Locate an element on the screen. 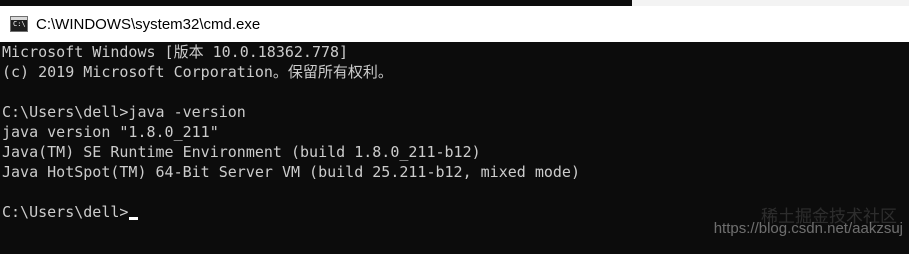 The height and width of the screenshot is (254, 909). prompt-line: C:\Users\dell> is located at coordinates (70, 212).